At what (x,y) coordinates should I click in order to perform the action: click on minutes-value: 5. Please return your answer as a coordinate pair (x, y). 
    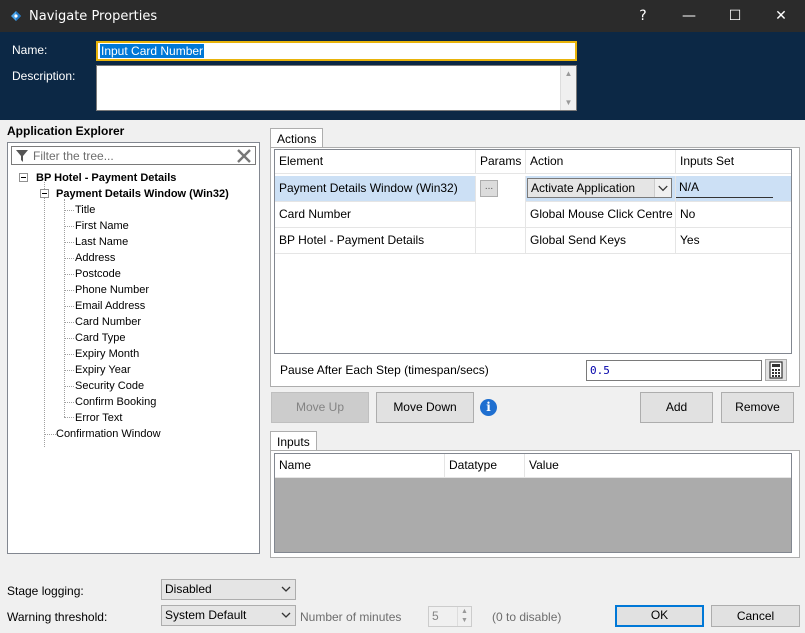
    Looking at the image, I should click on (435, 616).